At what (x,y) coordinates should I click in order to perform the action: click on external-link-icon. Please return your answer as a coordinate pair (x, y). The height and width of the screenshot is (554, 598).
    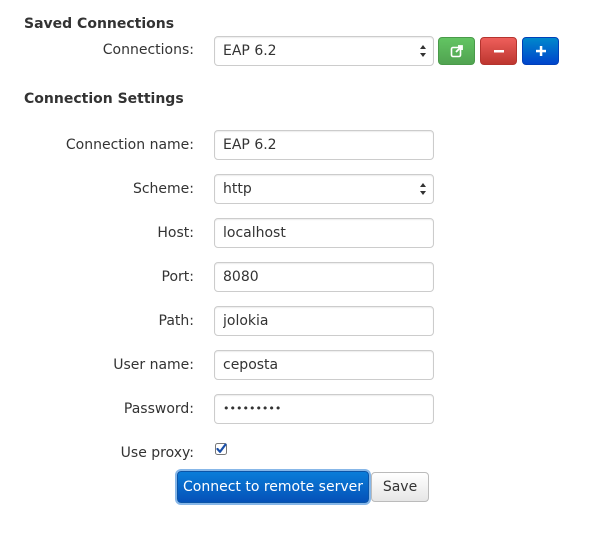
    Looking at the image, I should click on (456, 51).